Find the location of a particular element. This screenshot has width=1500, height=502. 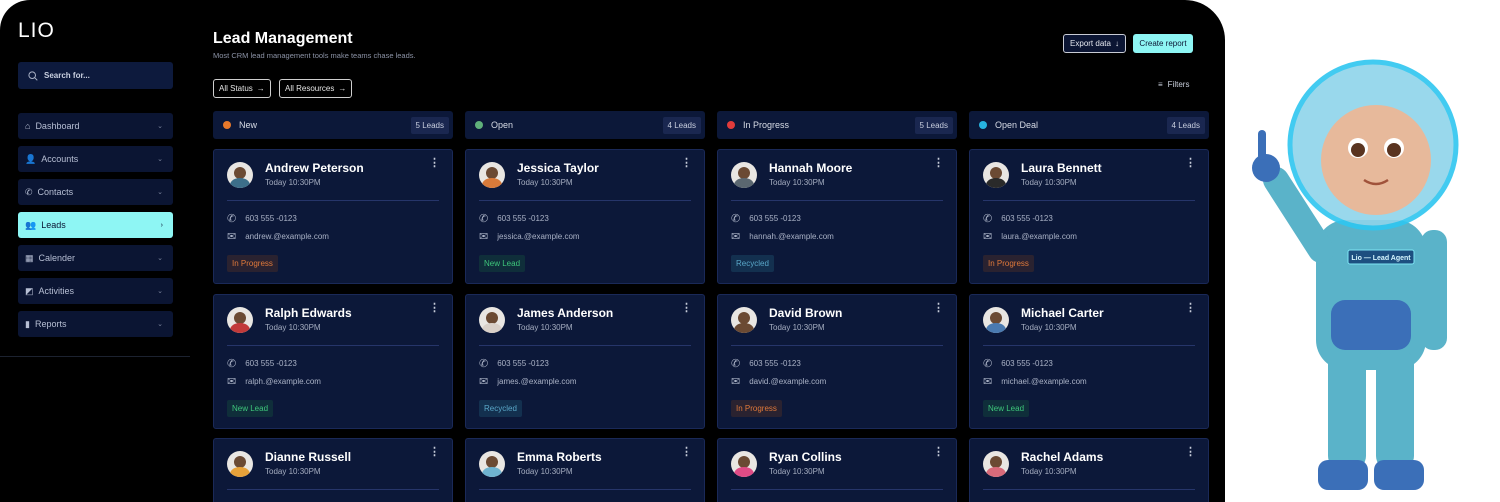

lead-email: michael.@example.com is located at coordinates (1043, 381).